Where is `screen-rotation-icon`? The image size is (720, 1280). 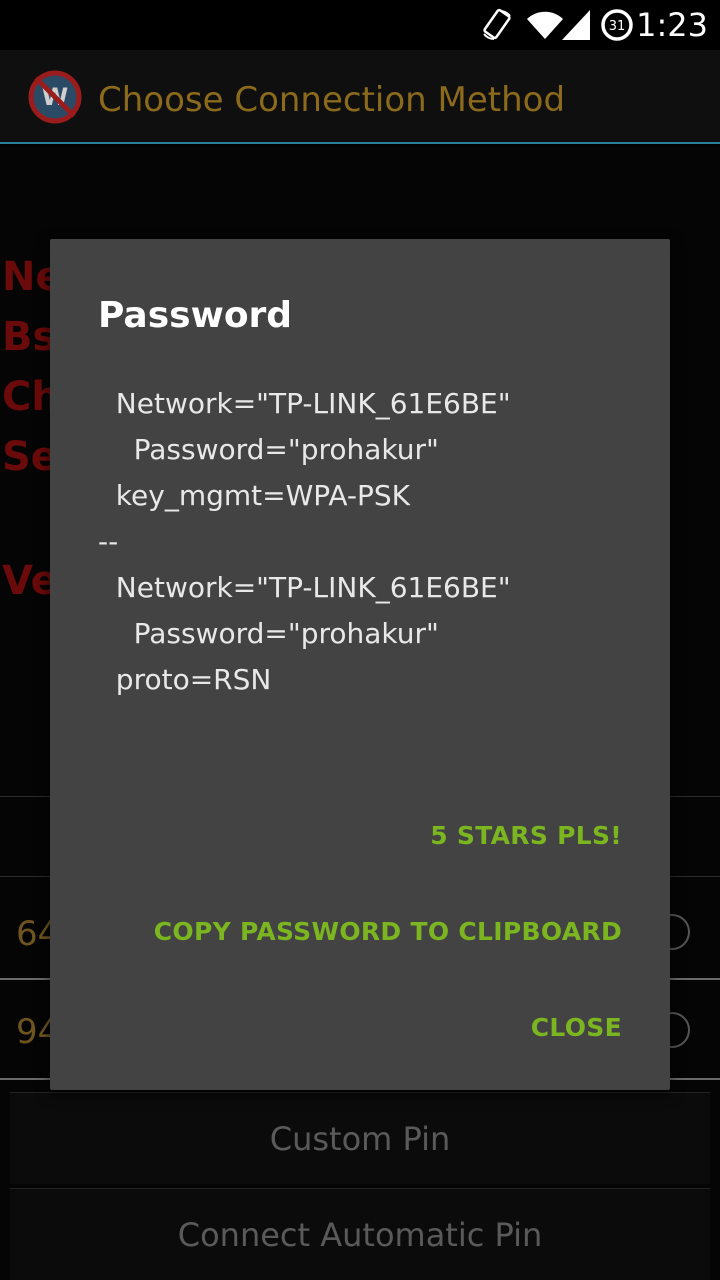
screen-rotation-icon is located at coordinates (497, 27).